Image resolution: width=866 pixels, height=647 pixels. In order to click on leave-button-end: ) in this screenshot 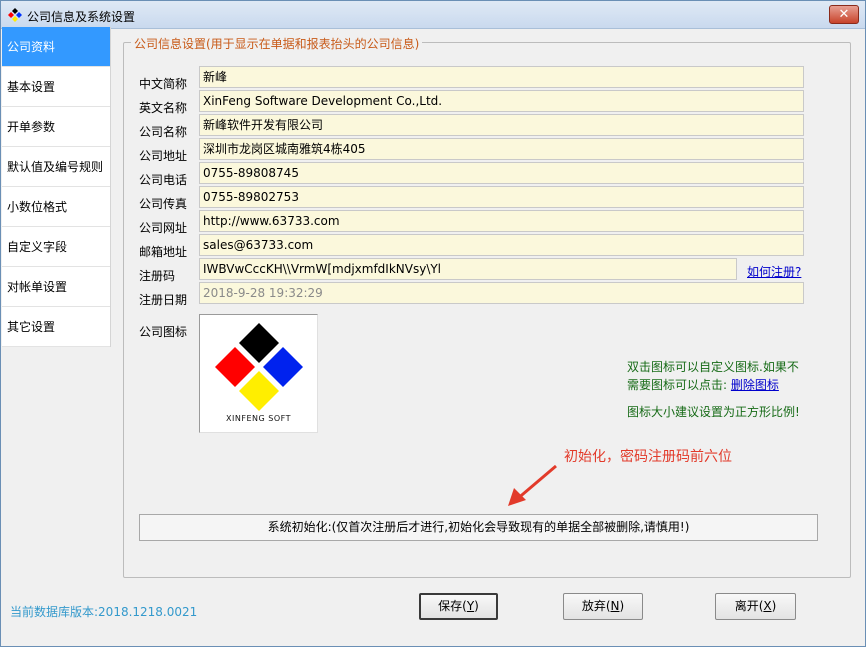, I will do `click(774, 606)`.